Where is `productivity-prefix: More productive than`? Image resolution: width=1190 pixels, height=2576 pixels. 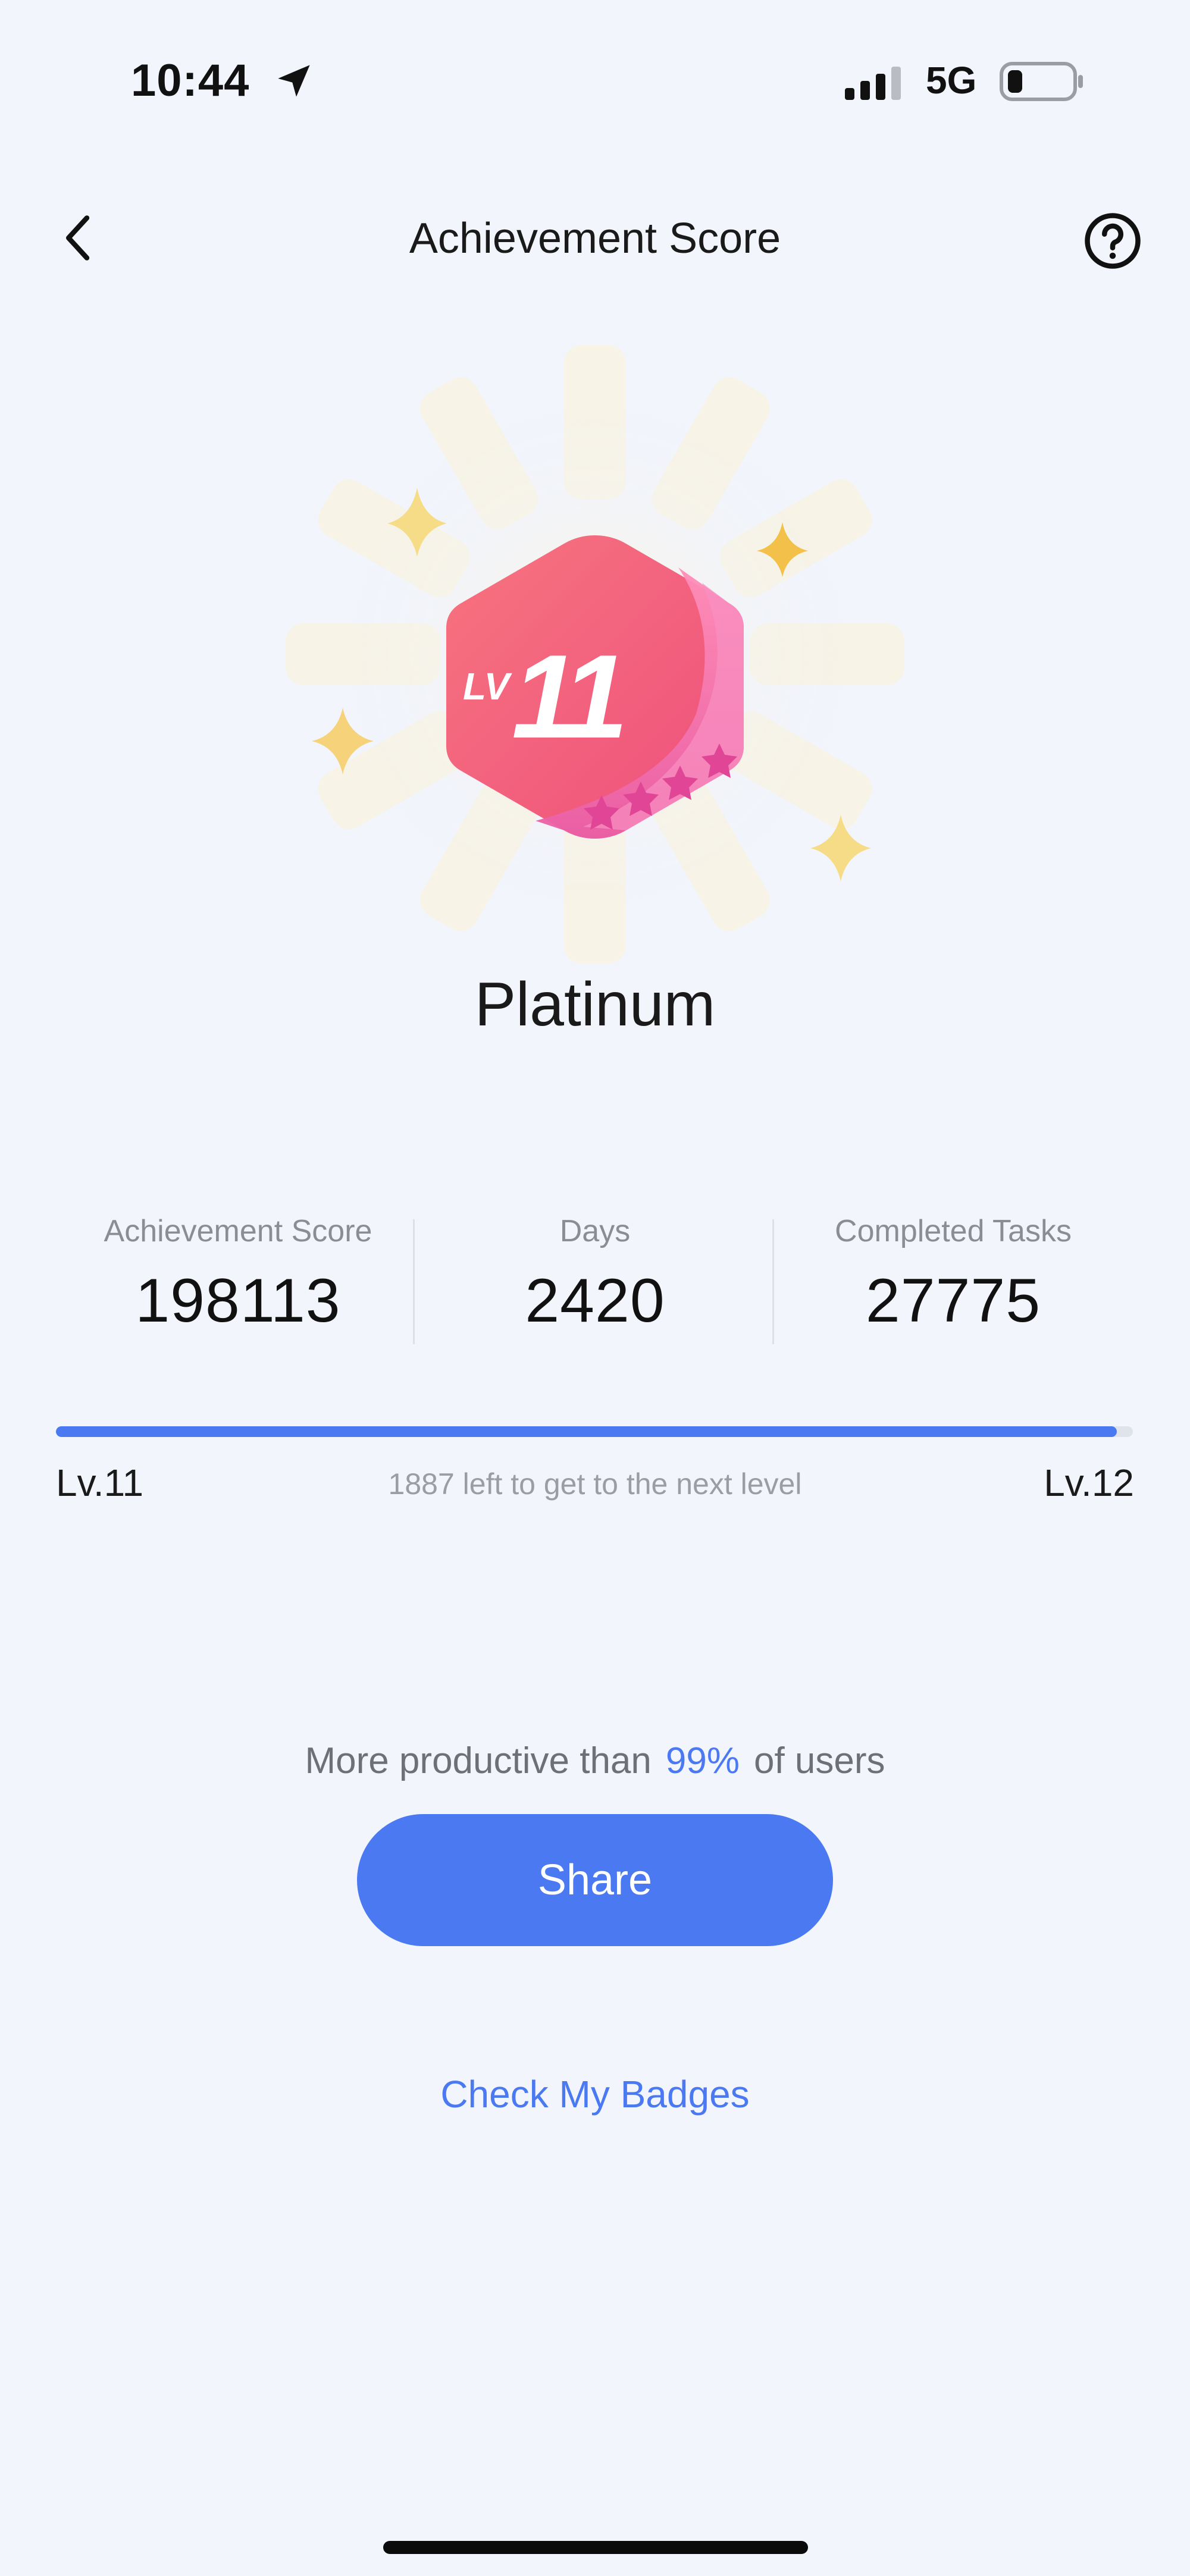
productivity-prefix: More productive than is located at coordinates (478, 1760).